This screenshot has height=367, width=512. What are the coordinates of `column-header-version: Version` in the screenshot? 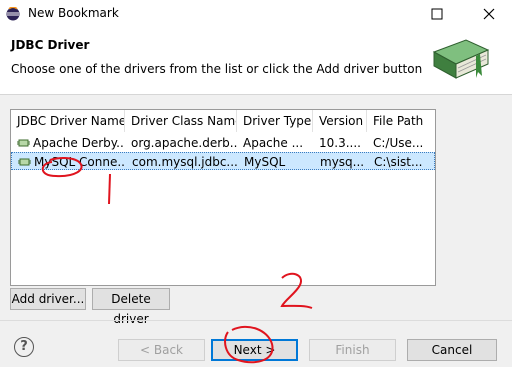 It's located at (340, 121).